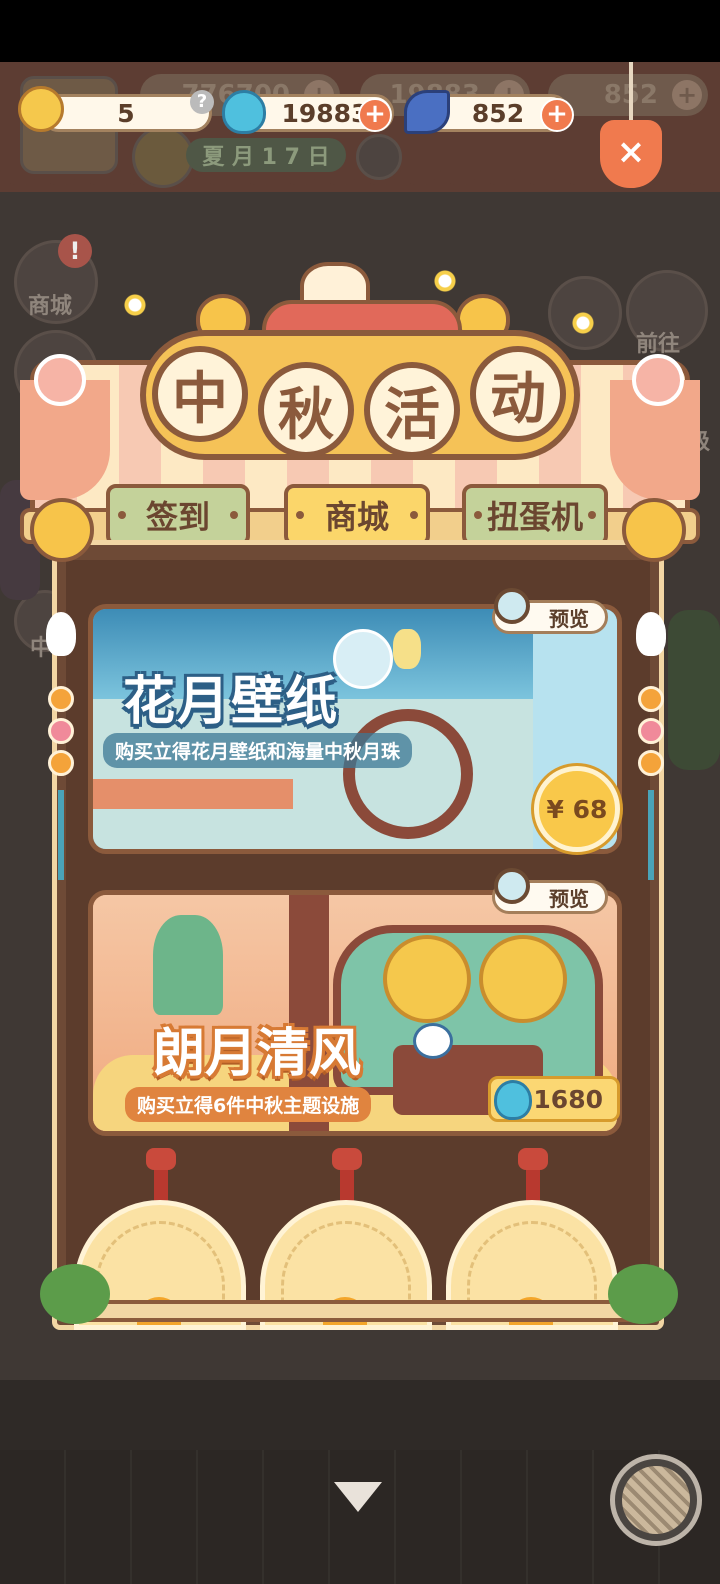 This screenshot has width=720, height=1584. What do you see at coordinates (407, 649) in the screenshot?
I see `lantern-icon` at bounding box center [407, 649].